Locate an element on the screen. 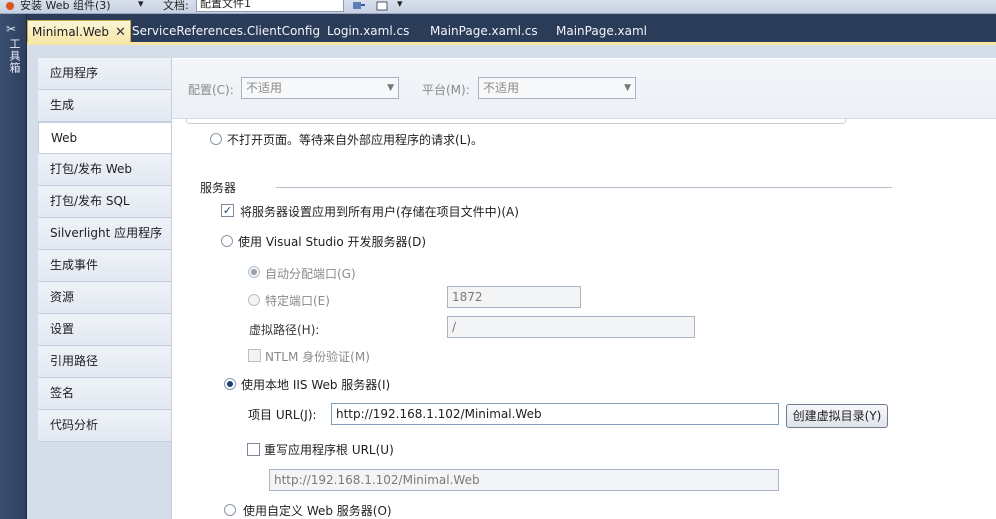 The image size is (996, 519). nav-item-label: 资源 is located at coordinates (62, 297).